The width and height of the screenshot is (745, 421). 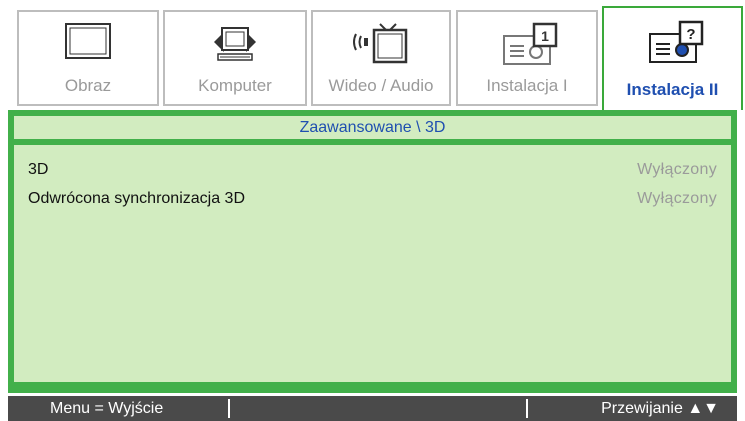 I want to click on tab-label: Komputer, so click(x=235, y=85).